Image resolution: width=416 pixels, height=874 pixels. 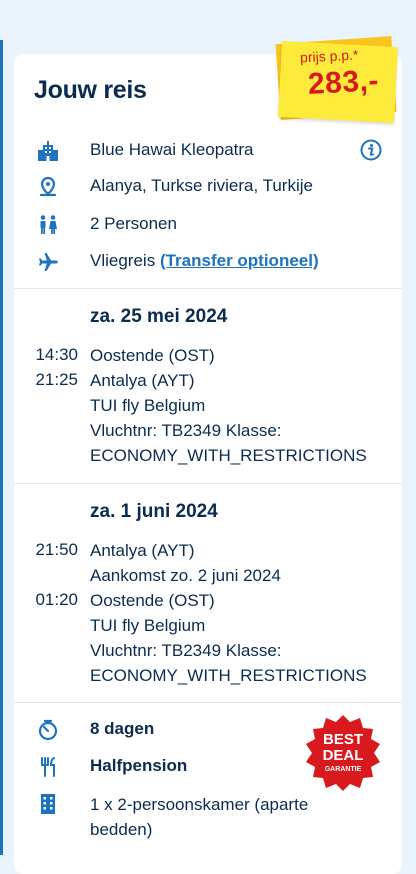 I want to click on price-label: prijs p.p.*, so click(x=329, y=56).